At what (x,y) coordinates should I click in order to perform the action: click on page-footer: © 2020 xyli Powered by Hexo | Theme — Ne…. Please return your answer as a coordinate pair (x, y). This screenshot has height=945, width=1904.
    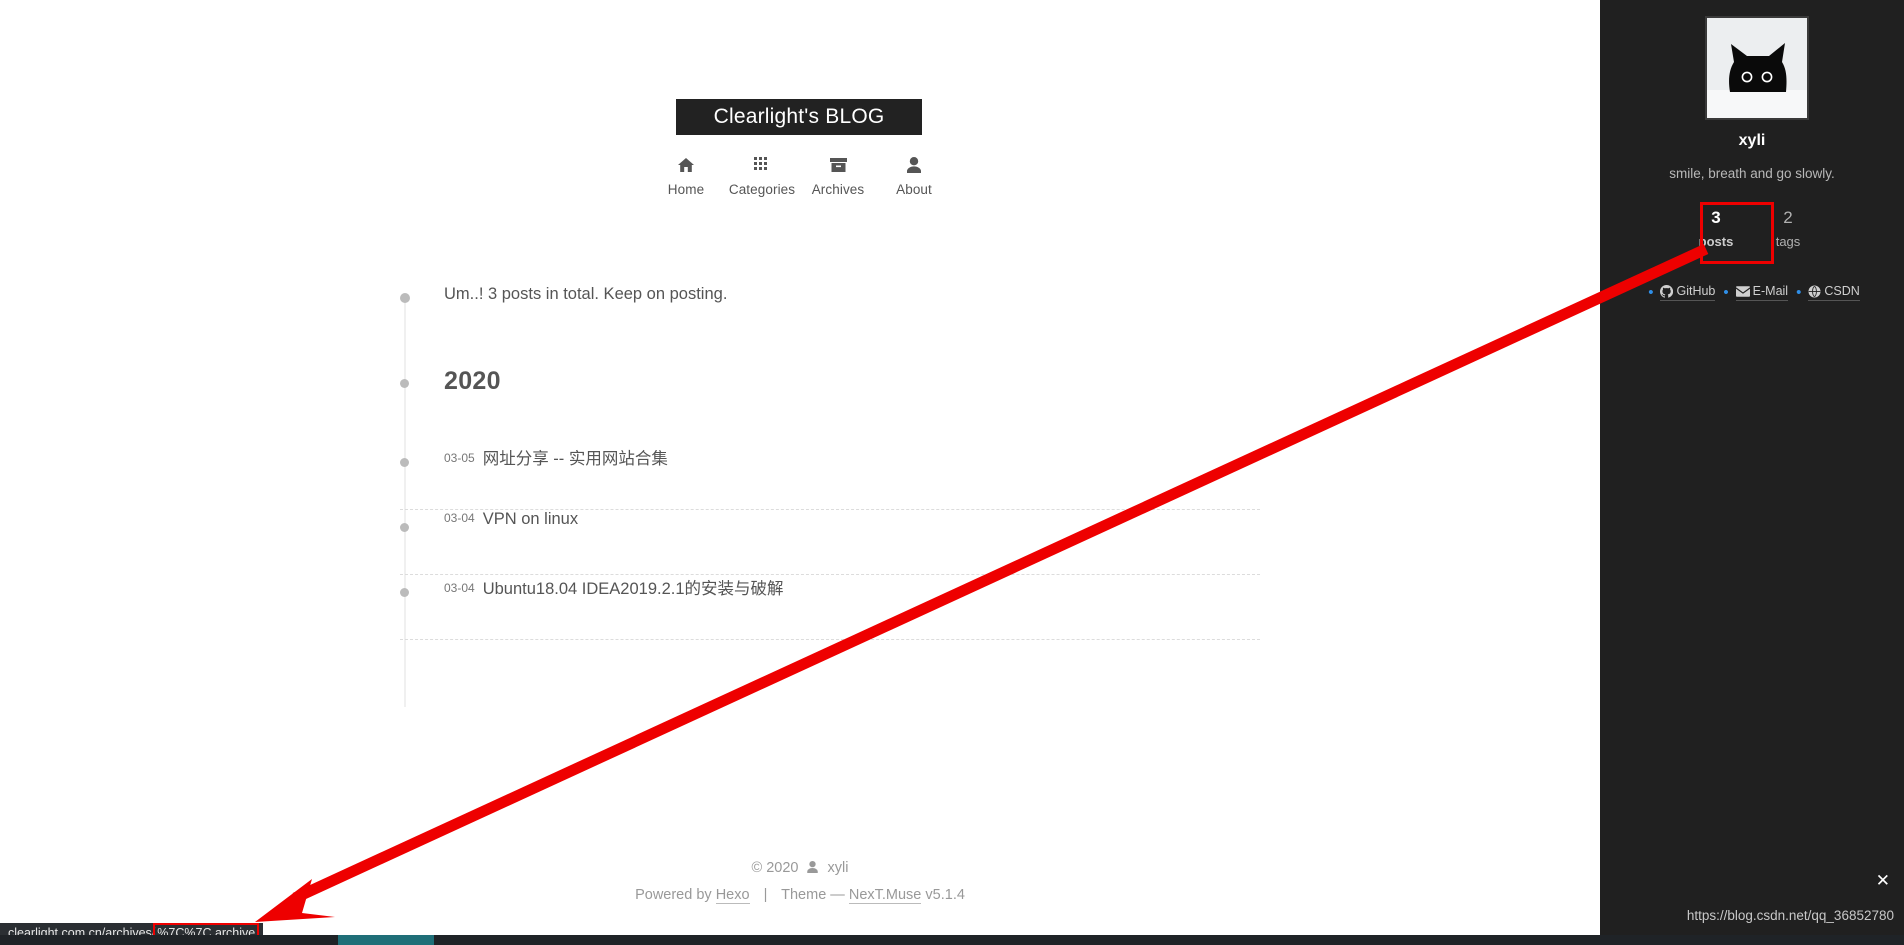
    Looking at the image, I should click on (800, 881).